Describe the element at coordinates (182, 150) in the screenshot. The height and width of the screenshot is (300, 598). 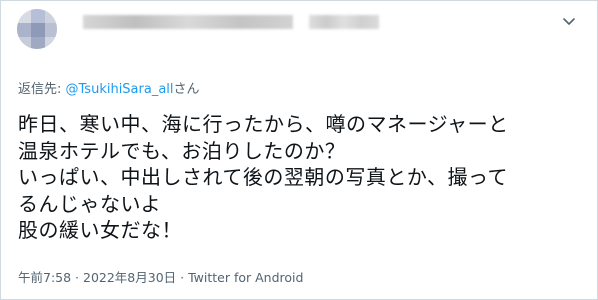
I see `tweet-text-line: 温泉ホテルでも、お泊りしたのか？` at that location.